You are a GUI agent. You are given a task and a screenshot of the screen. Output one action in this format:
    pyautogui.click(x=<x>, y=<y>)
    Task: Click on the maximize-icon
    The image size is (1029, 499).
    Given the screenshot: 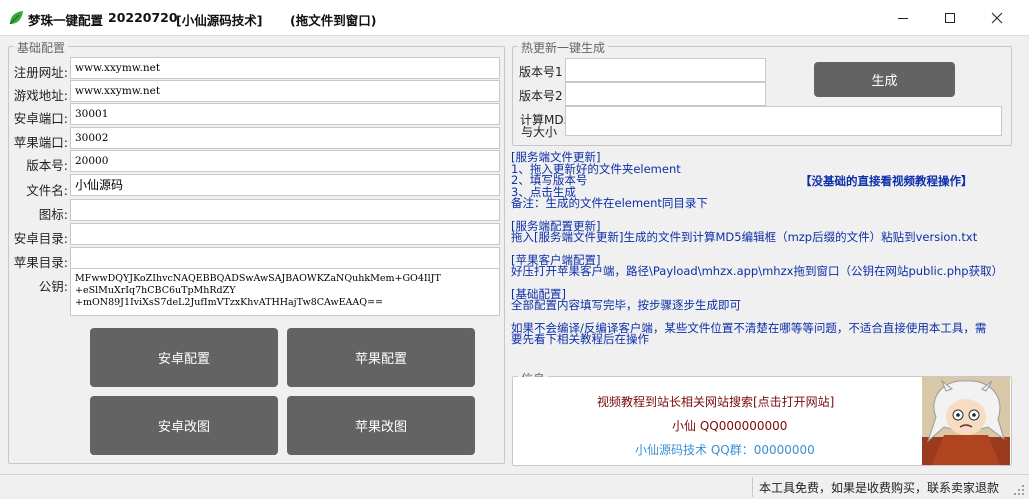 What is the action you would take?
    pyautogui.click(x=950, y=18)
    